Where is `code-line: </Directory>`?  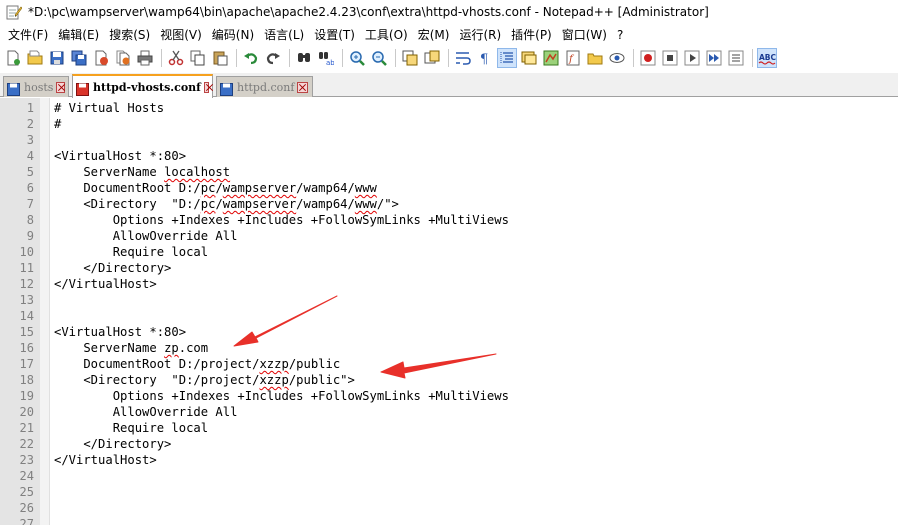
code-line: </Directory> is located at coordinates (113, 268).